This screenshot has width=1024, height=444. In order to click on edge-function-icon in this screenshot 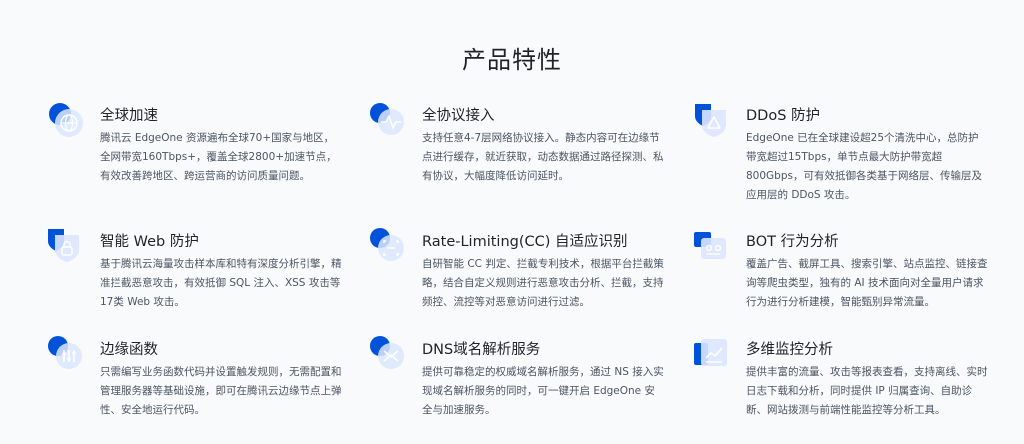, I will do `click(66, 354)`.